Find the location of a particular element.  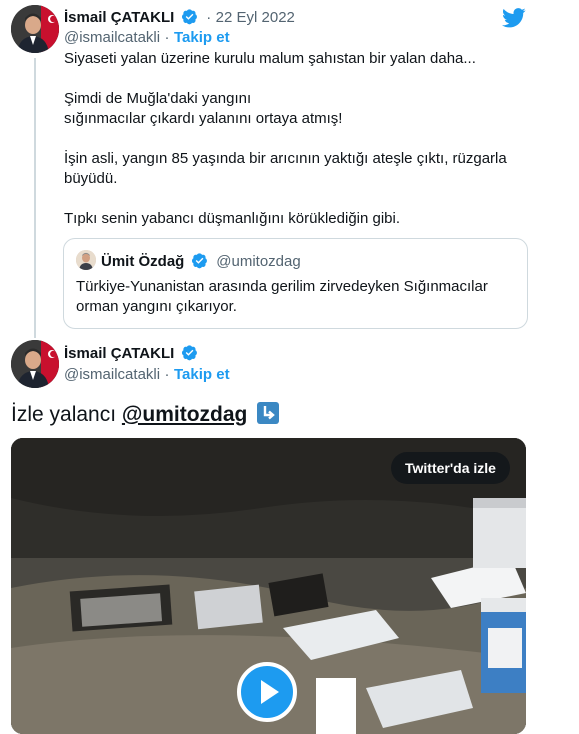

quote-header: Ümit Özdağ @umitozdag is located at coordinates (201, 261).